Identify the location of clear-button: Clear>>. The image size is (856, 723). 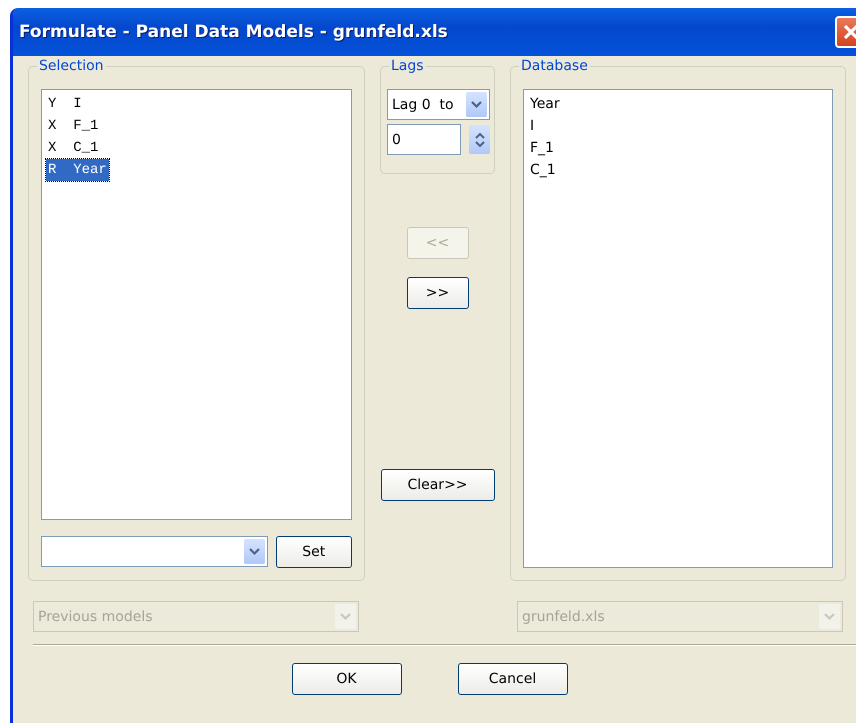
(437, 485).